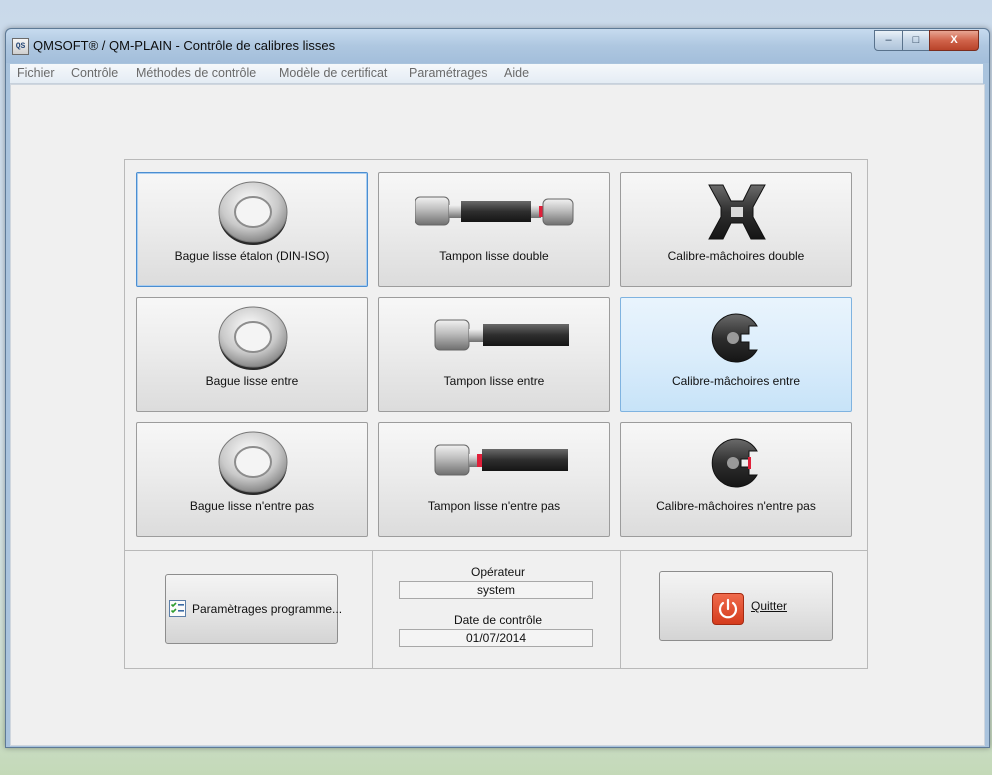  Describe the element at coordinates (501, 335) in the screenshot. I see `plug-gauge-go-icon` at that location.